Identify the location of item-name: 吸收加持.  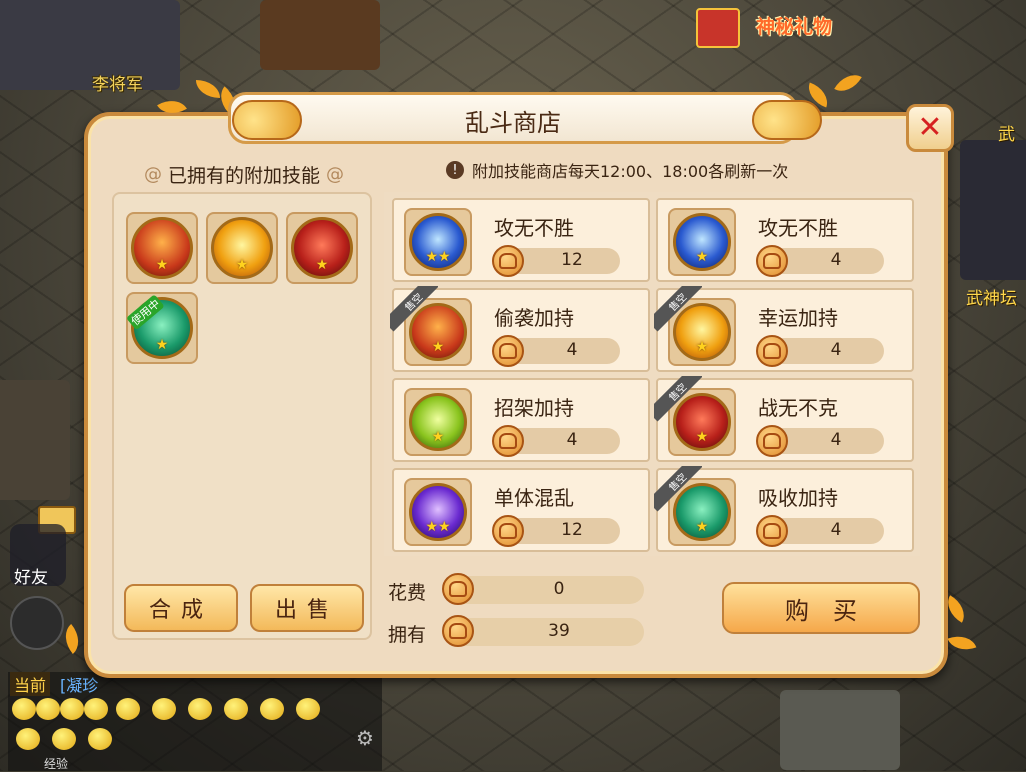
(798, 498).